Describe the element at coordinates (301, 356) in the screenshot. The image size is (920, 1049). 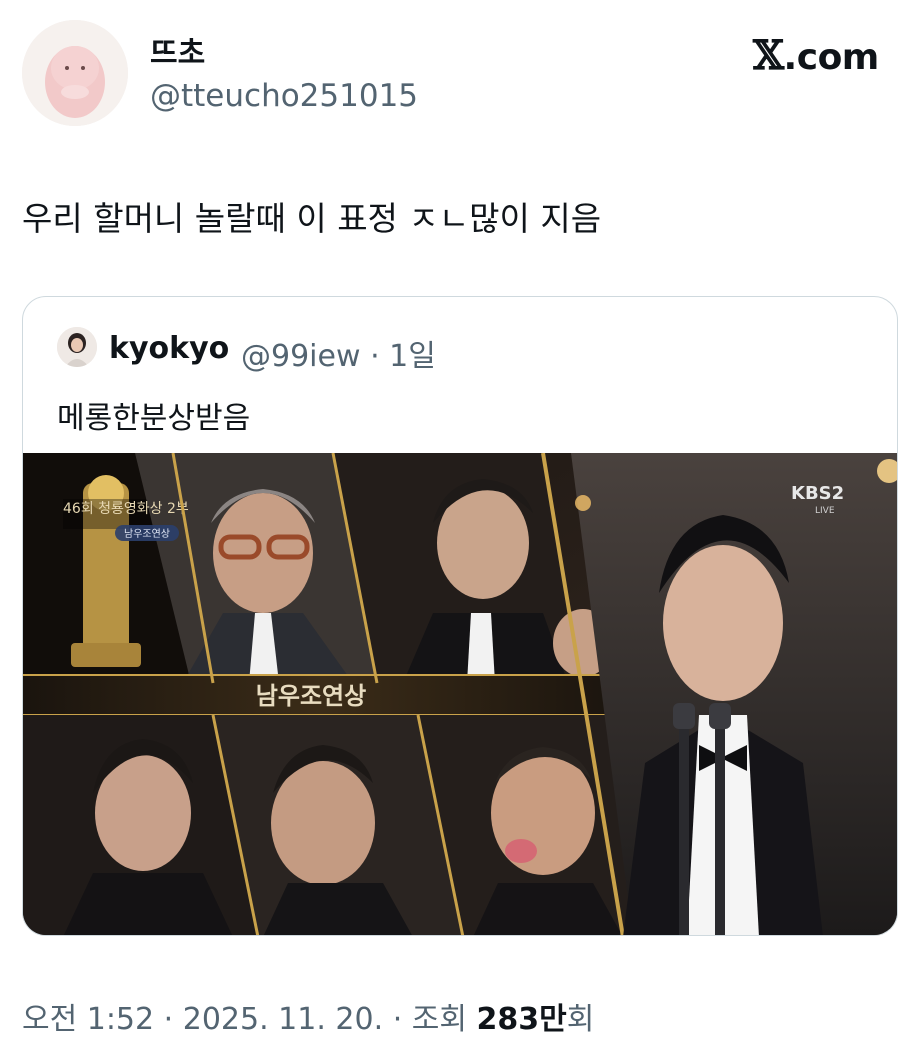
I see `quoted-handle: @99iew` at that location.